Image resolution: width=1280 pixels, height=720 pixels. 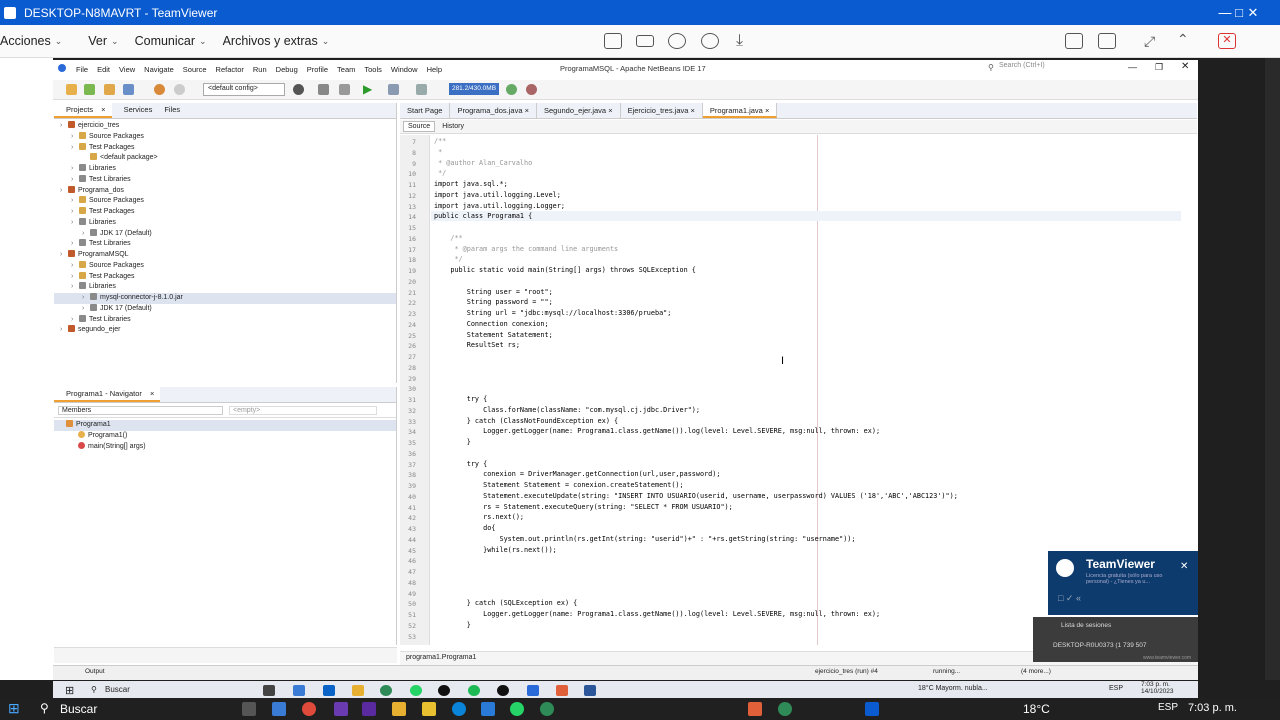 What do you see at coordinates (441, 657) in the screenshot?
I see `breadcrumb: programa1.Programa1` at bounding box center [441, 657].